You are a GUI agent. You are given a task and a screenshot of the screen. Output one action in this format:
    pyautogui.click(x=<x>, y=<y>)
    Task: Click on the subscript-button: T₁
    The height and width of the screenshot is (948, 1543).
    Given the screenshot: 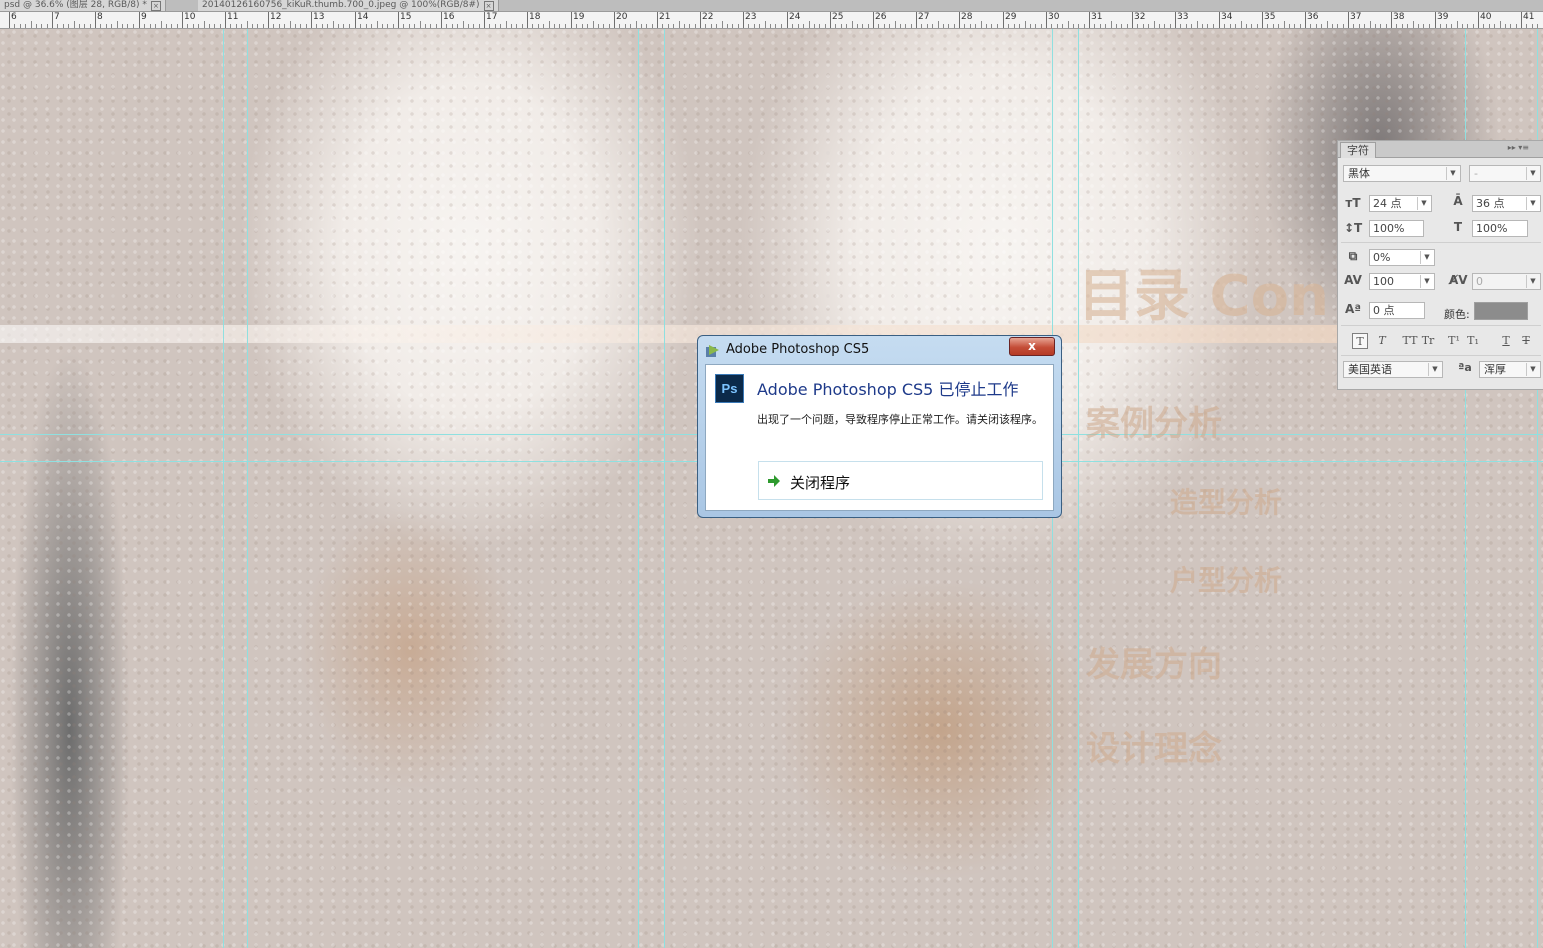 What is the action you would take?
    pyautogui.click(x=1473, y=341)
    